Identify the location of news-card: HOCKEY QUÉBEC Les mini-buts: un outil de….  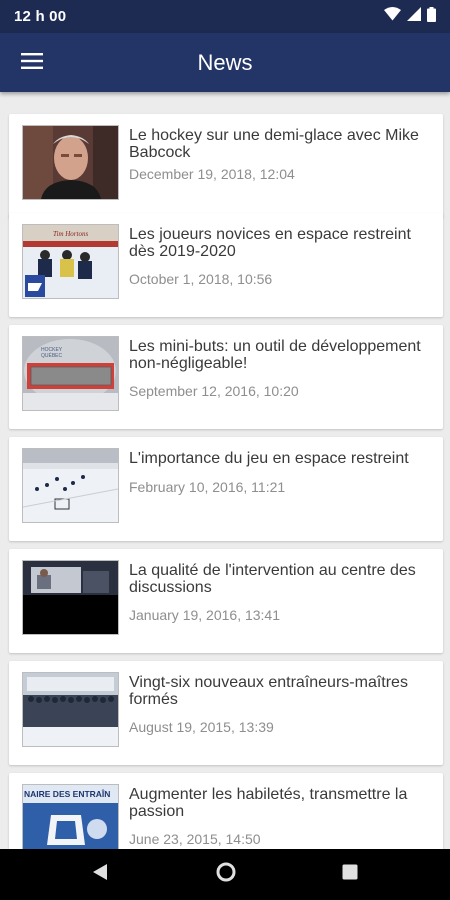
(226, 377).